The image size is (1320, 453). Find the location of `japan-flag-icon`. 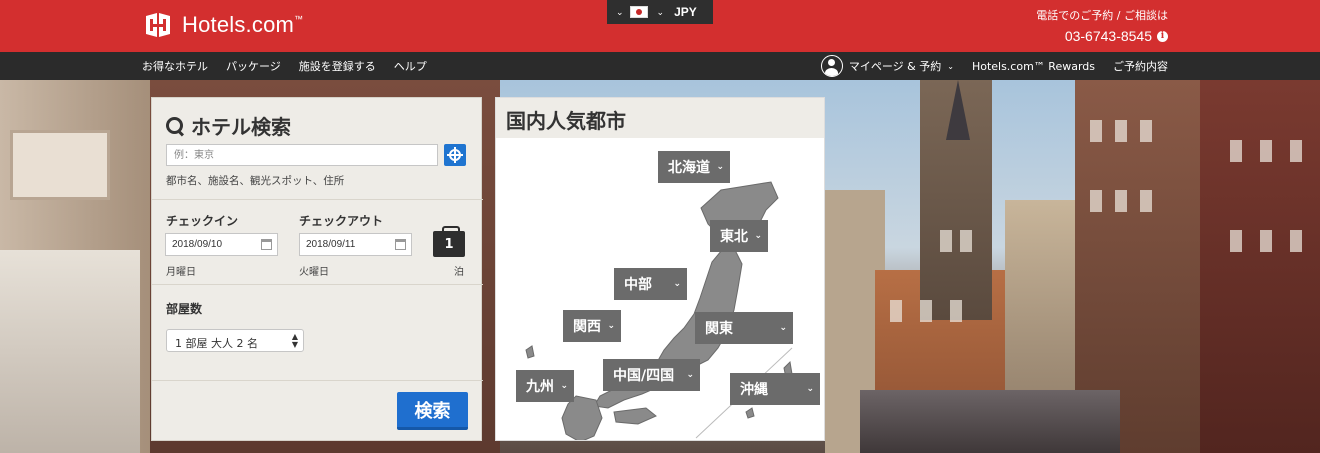

japan-flag-icon is located at coordinates (638, 12).